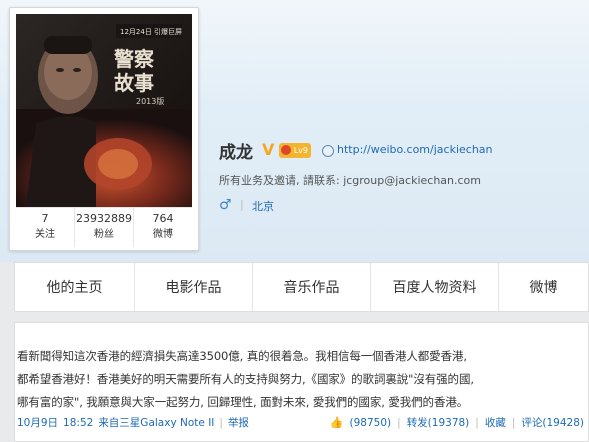 The image size is (589, 442). Describe the element at coordinates (134, 59) in the screenshot. I see `poster-title-line1: 警察` at that location.